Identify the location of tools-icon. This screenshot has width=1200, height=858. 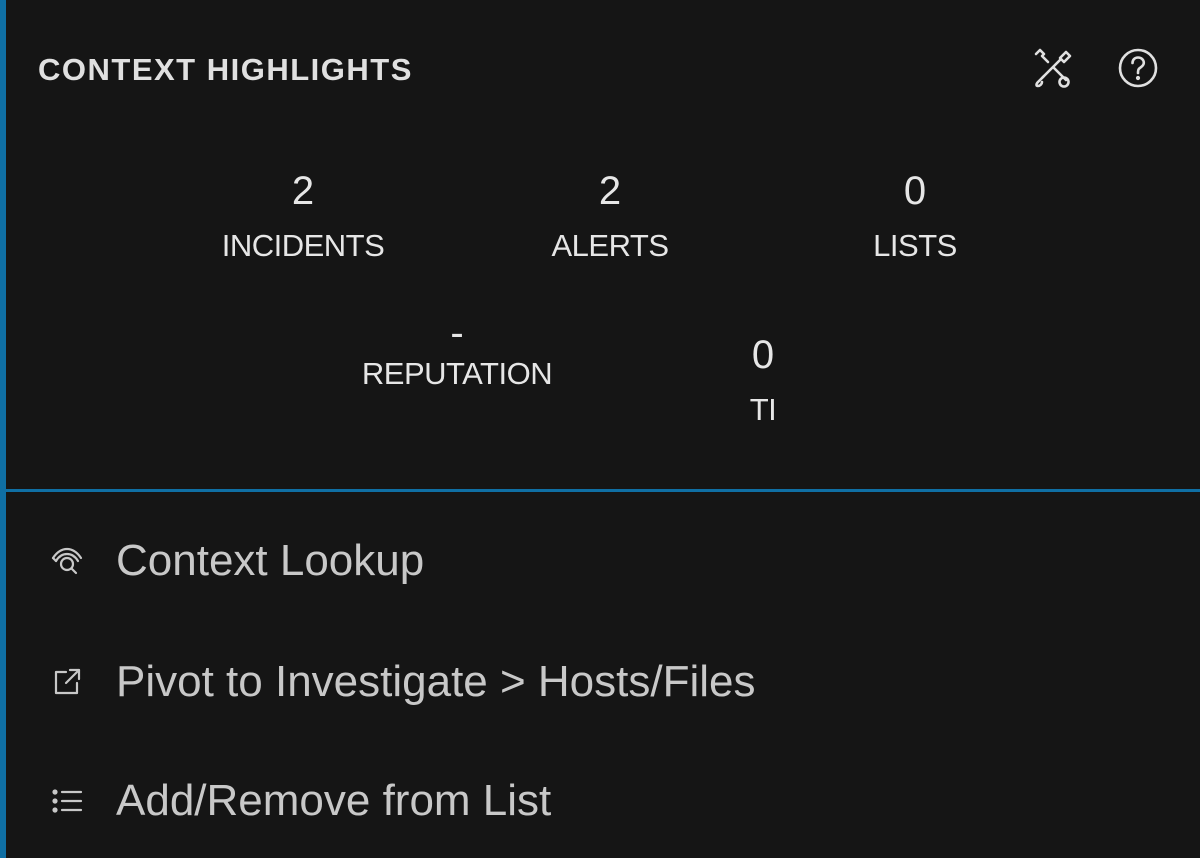
(1053, 68).